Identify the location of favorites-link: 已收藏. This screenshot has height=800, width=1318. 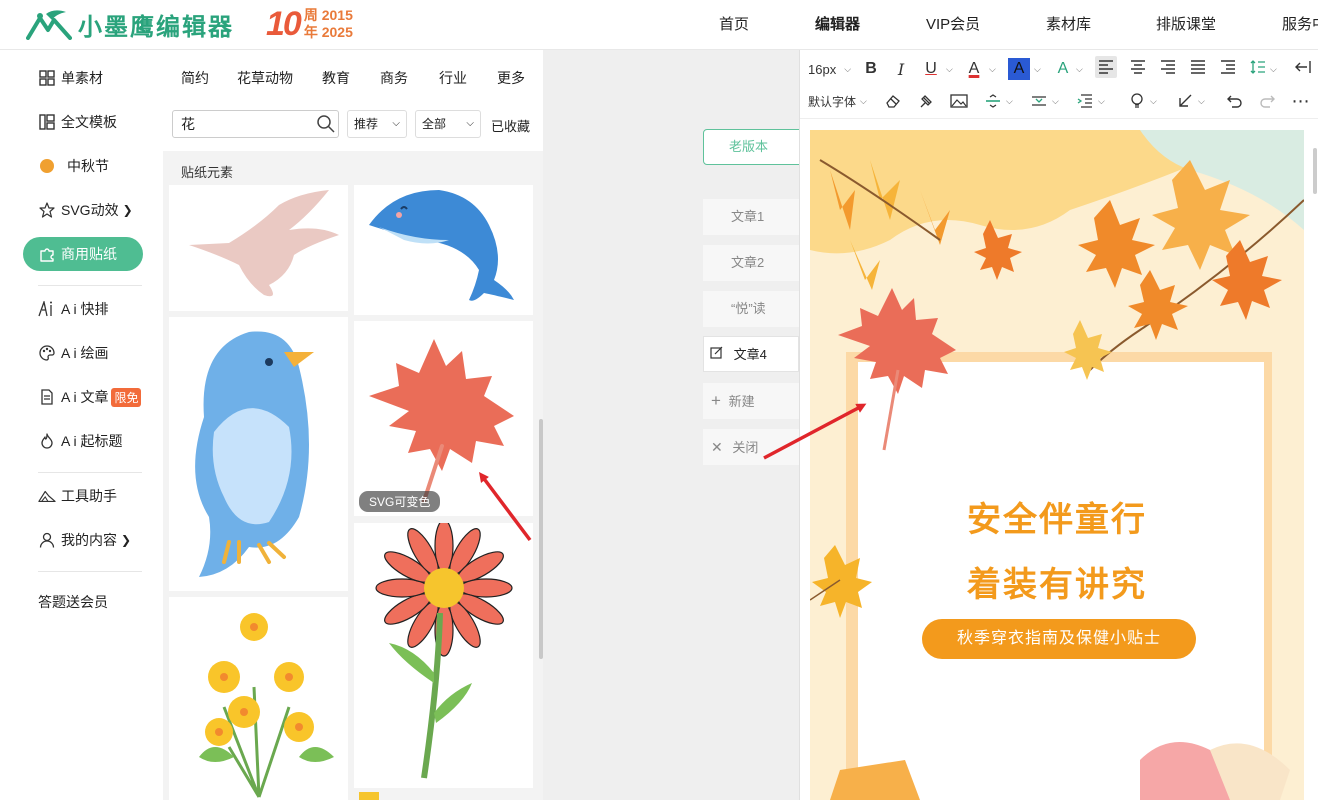
(510, 125).